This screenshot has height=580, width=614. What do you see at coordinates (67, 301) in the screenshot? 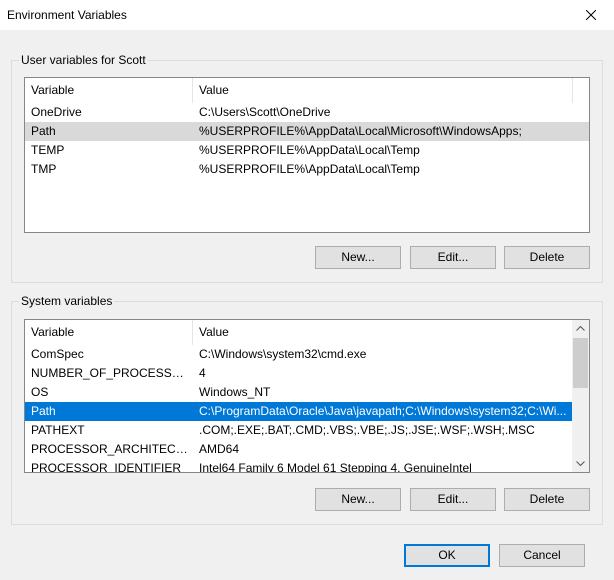
I see `system-variables-label: System variables` at bounding box center [67, 301].